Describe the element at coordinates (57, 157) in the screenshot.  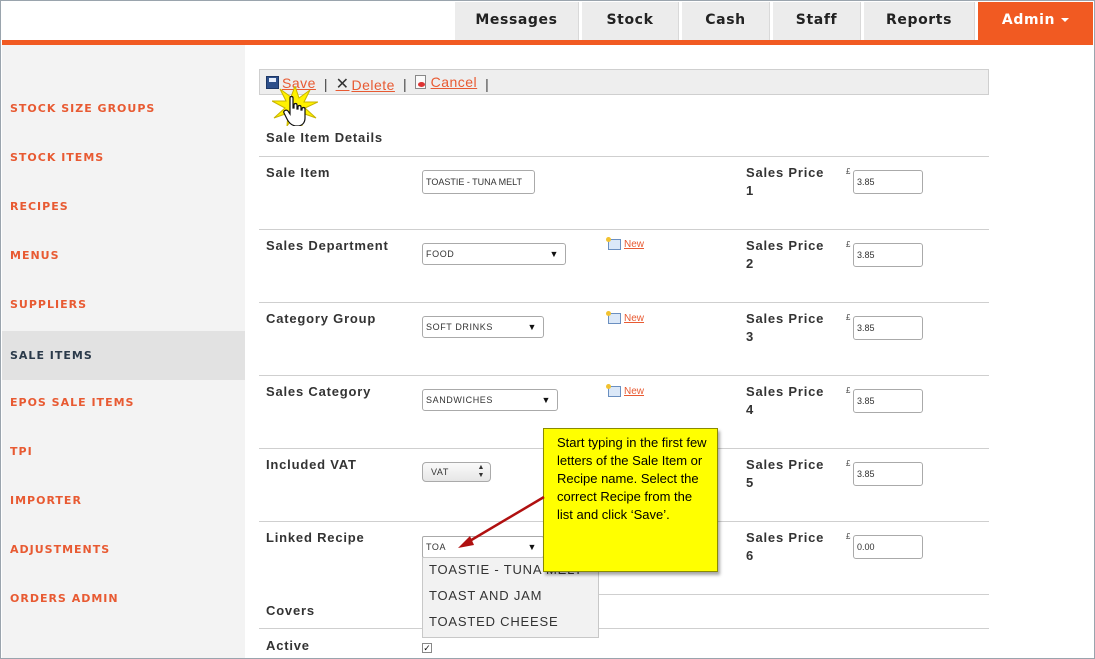
I see `sidebar-item-label: STOCK ITEMS` at that location.